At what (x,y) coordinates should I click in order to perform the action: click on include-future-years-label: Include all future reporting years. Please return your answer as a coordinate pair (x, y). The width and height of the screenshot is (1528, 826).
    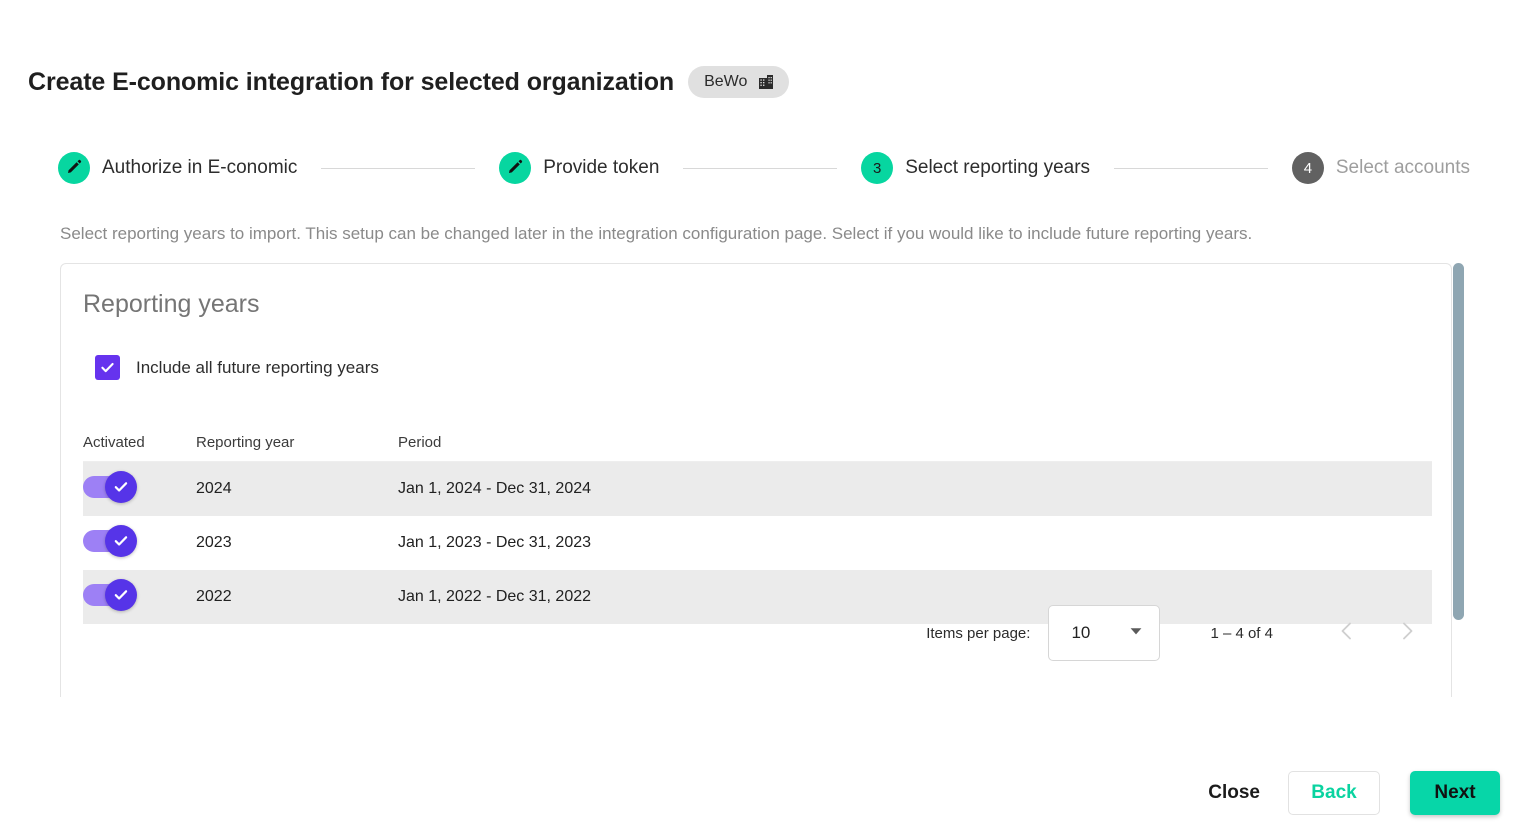
    Looking at the image, I should click on (257, 367).